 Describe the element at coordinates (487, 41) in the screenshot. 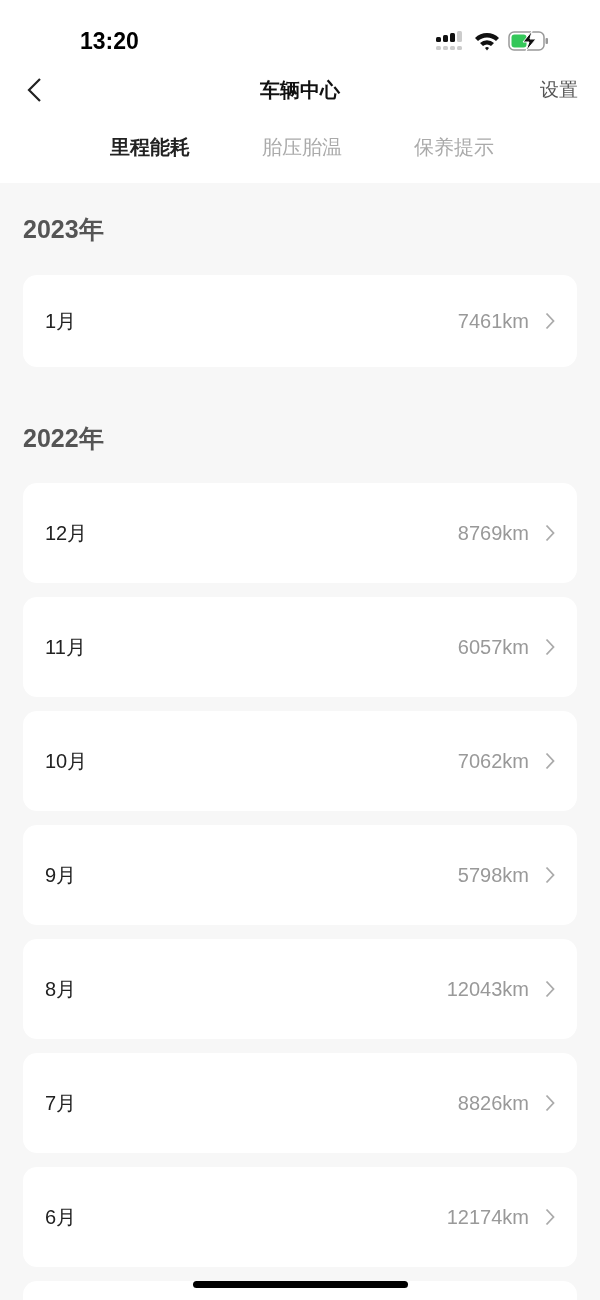

I see `wifi-icon` at that location.